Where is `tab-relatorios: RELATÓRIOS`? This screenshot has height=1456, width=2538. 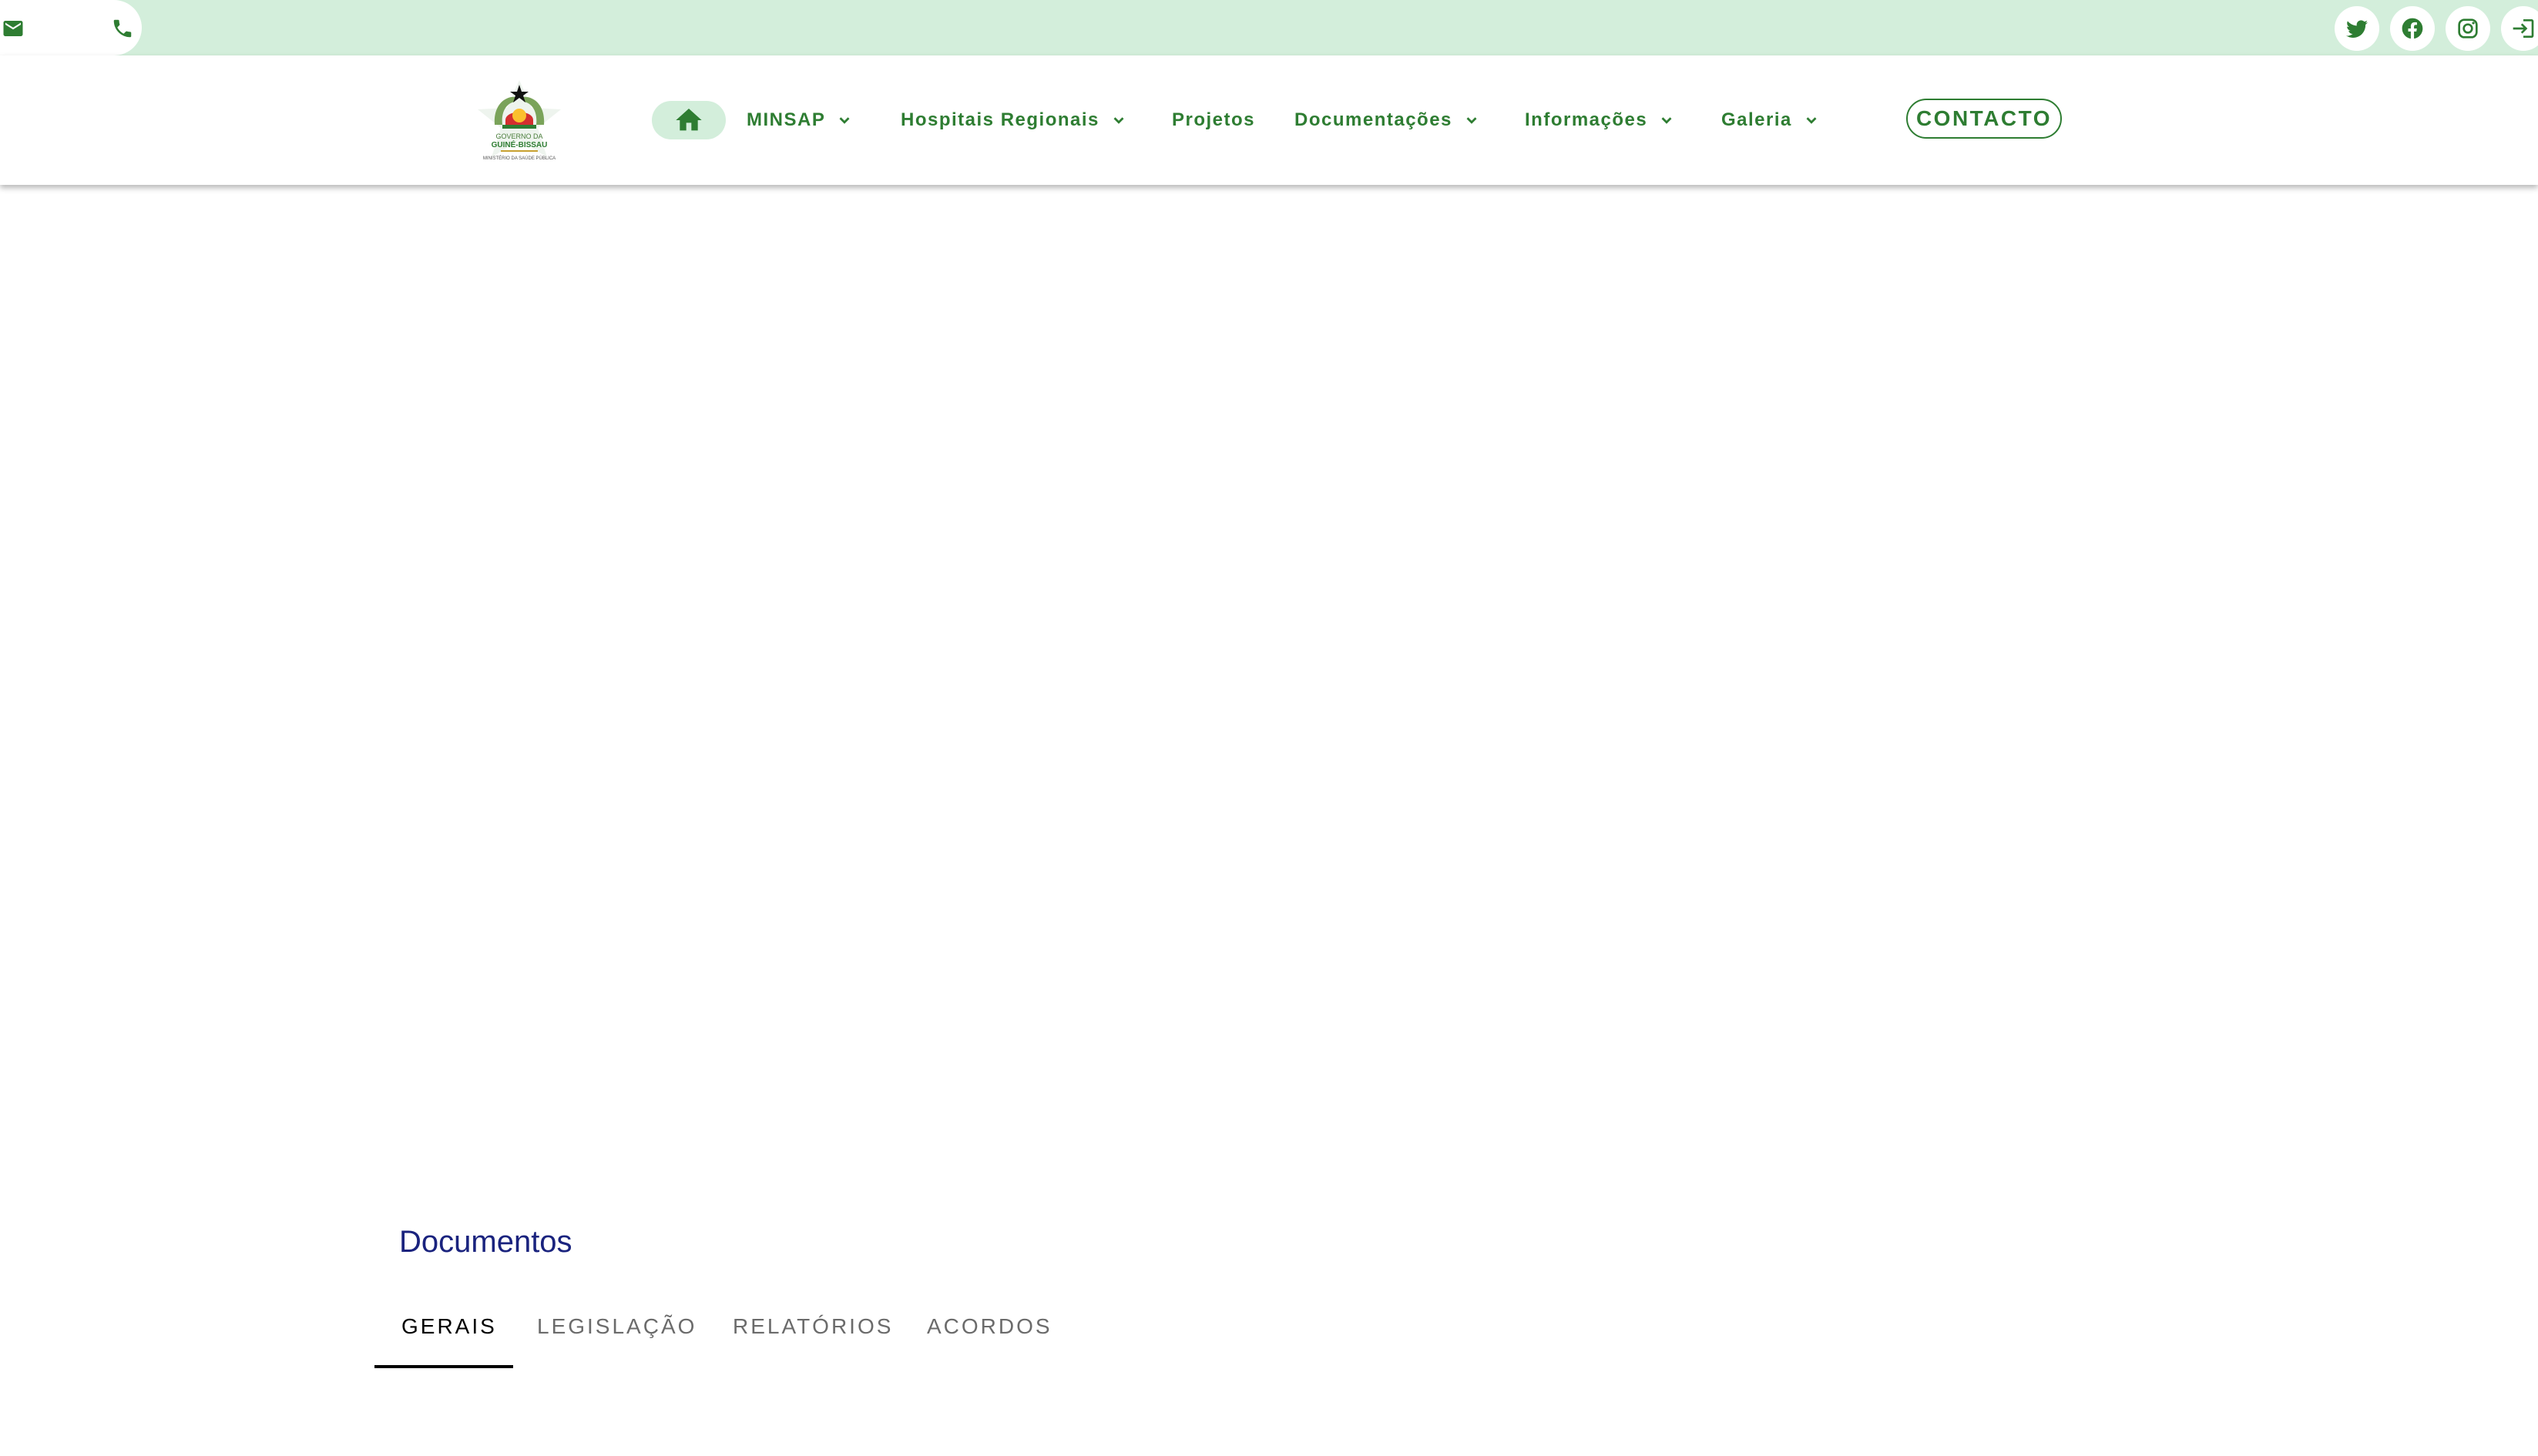 tab-relatorios: RELATÓRIOS is located at coordinates (813, 1326).